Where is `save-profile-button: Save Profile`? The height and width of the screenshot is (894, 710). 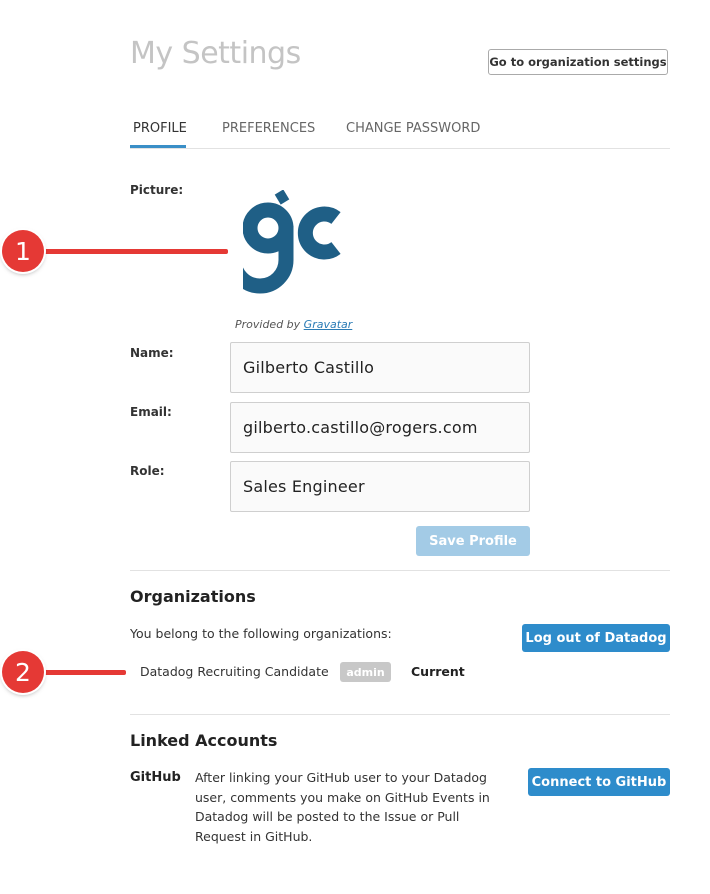
save-profile-button: Save Profile is located at coordinates (473, 541).